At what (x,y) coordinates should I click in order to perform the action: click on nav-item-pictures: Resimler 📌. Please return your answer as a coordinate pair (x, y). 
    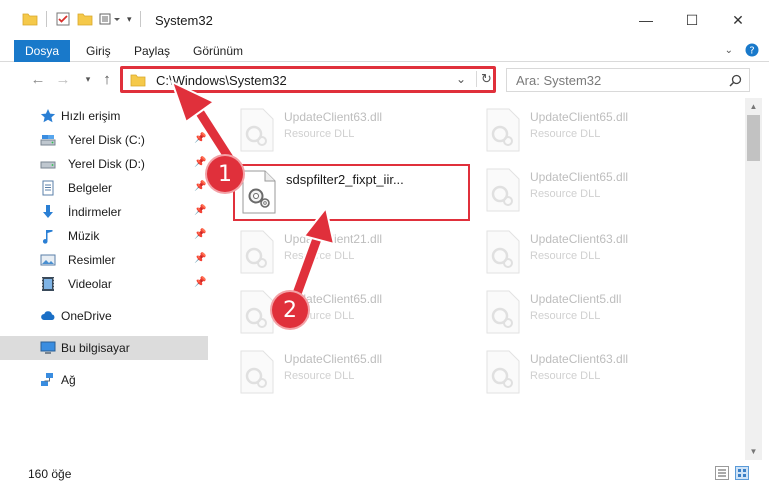
    Looking at the image, I should click on (104, 260).